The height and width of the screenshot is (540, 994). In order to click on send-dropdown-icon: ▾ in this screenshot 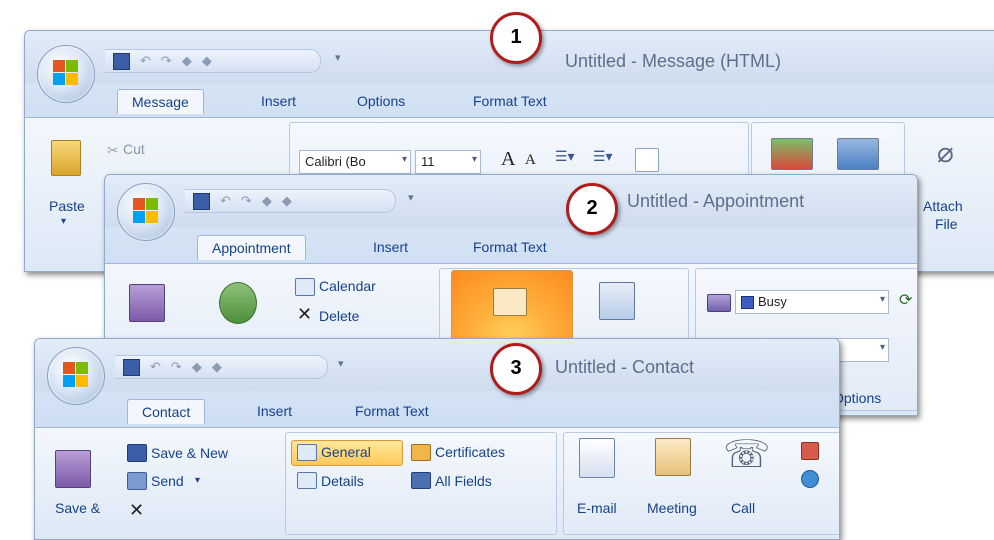, I will do `click(197, 480)`.